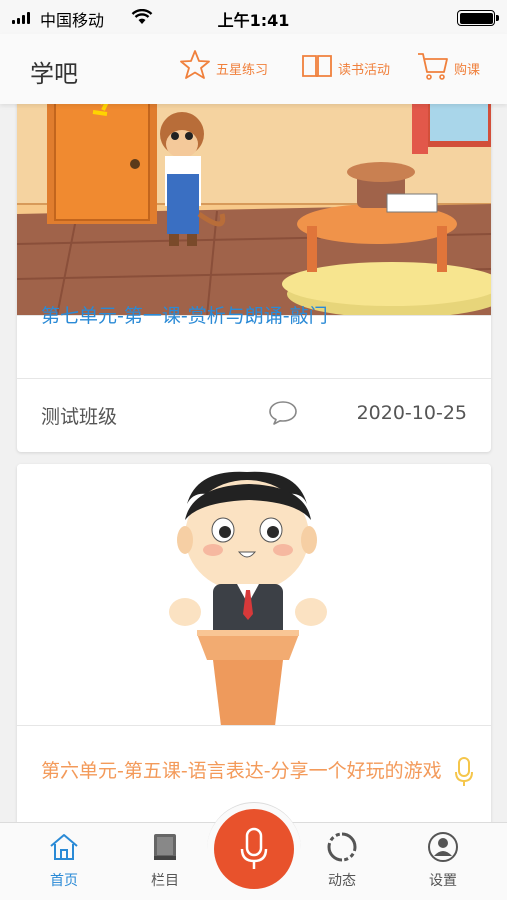  Describe the element at coordinates (79, 417) in the screenshot. I see `class-name: 测试班级` at that location.